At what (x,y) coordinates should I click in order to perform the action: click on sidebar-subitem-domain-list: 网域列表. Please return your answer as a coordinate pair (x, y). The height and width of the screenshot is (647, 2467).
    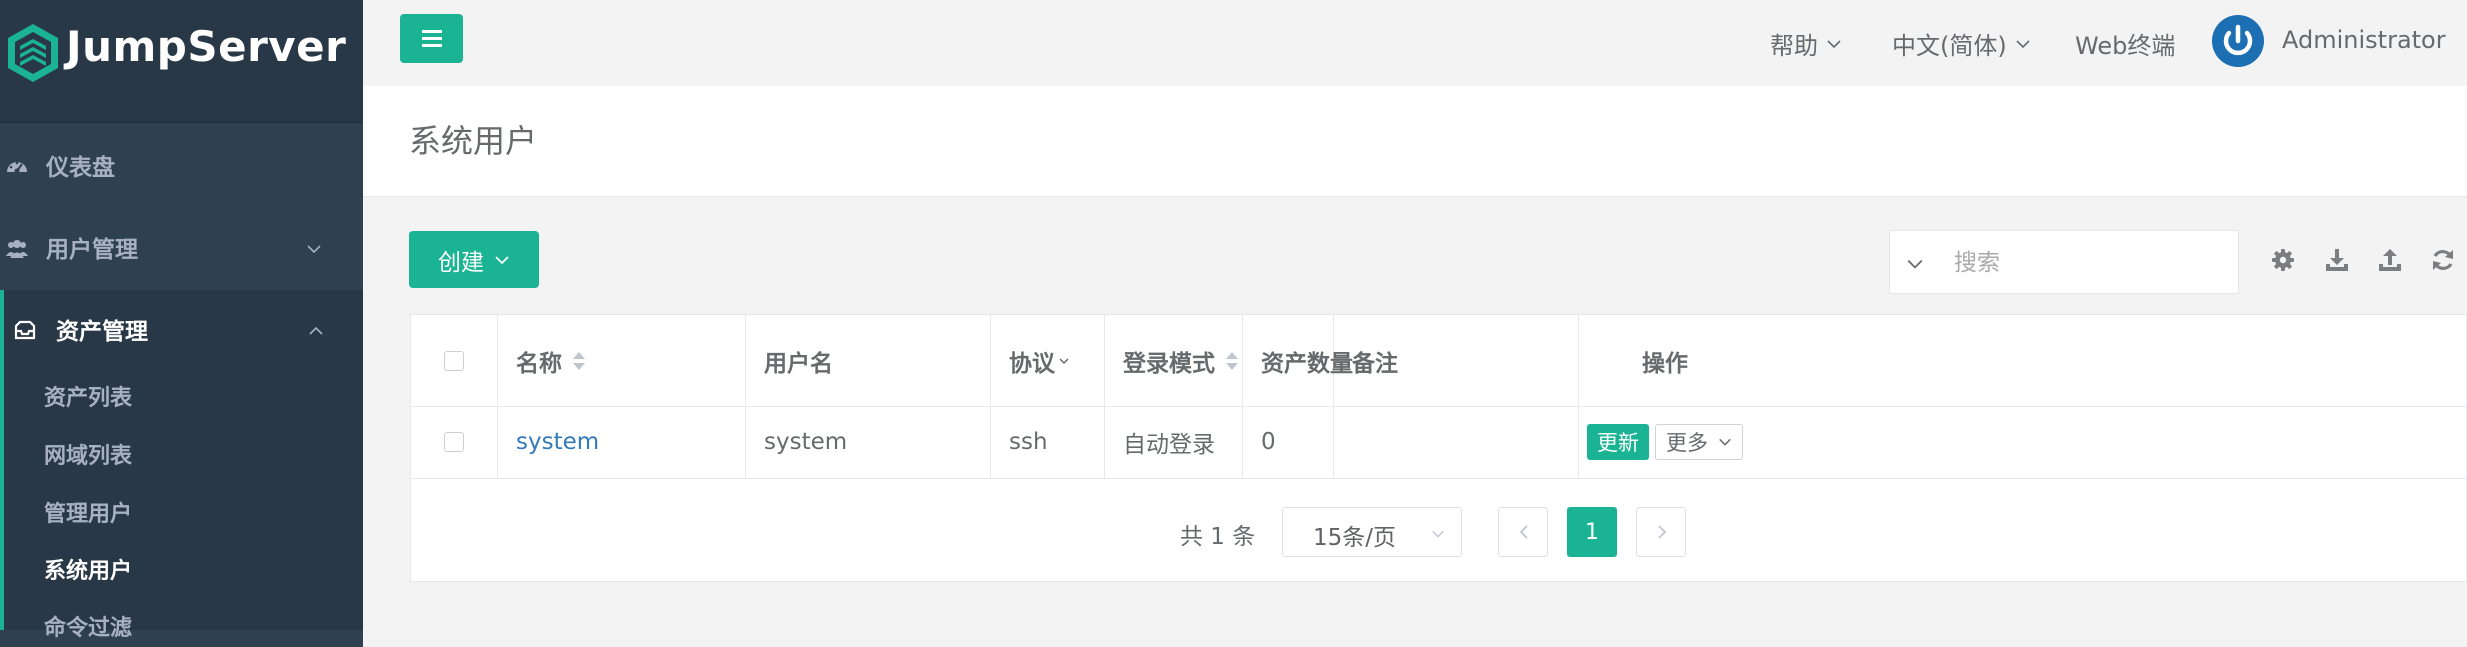
    Looking at the image, I should click on (88, 454).